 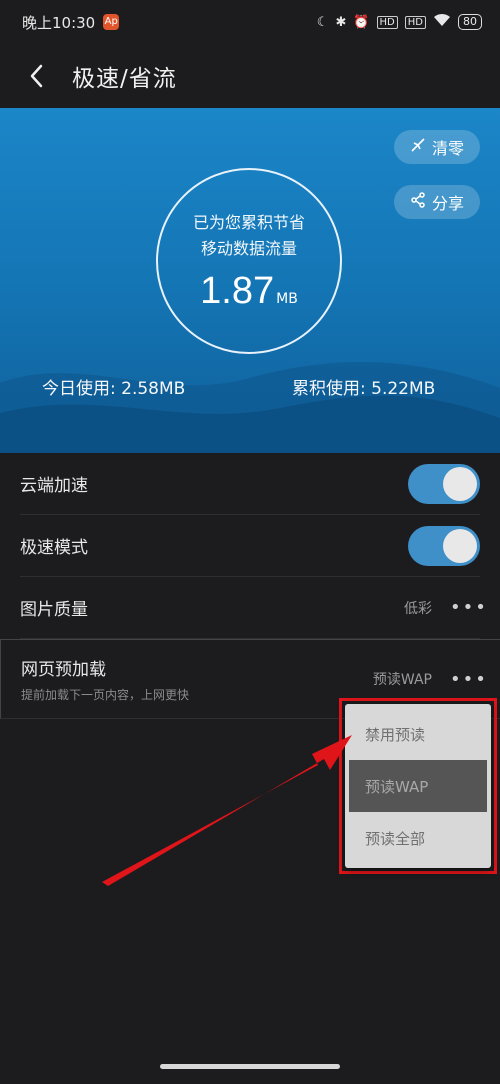 What do you see at coordinates (63, 670) in the screenshot?
I see `preload-label: 网页预加载` at bounding box center [63, 670].